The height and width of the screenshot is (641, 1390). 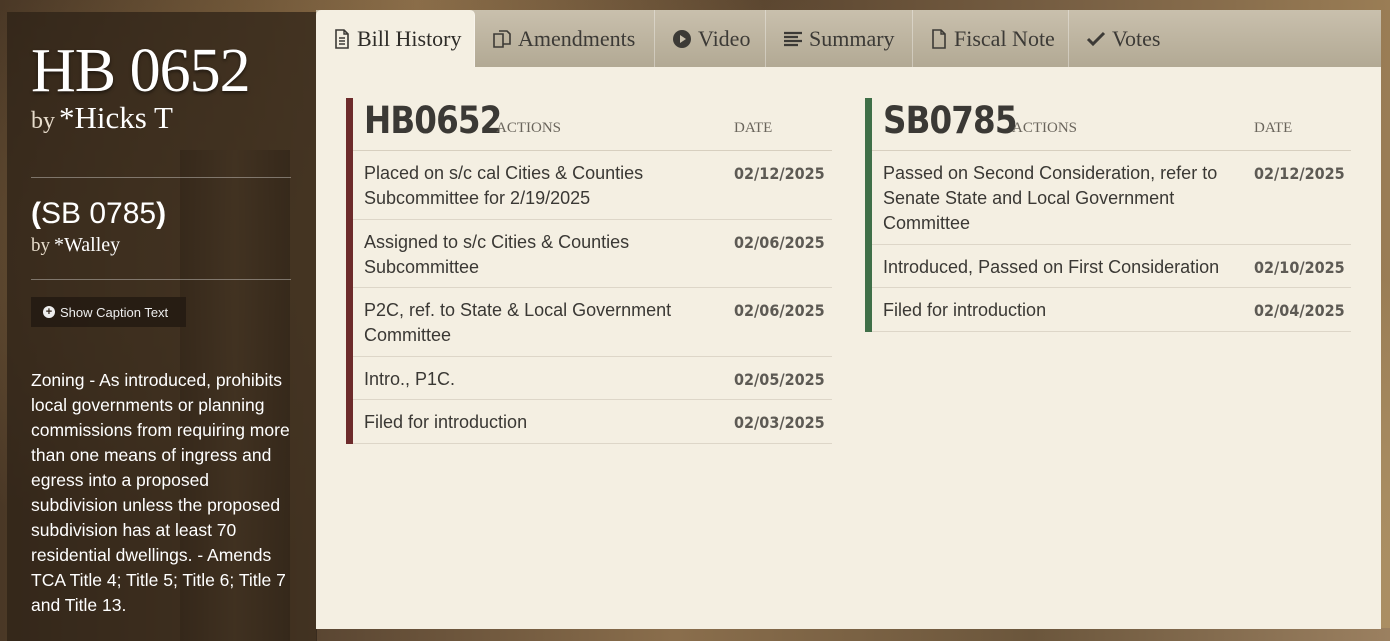 What do you see at coordinates (161, 213) in the screenshot?
I see `companion-close-paren: )` at bounding box center [161, 213].